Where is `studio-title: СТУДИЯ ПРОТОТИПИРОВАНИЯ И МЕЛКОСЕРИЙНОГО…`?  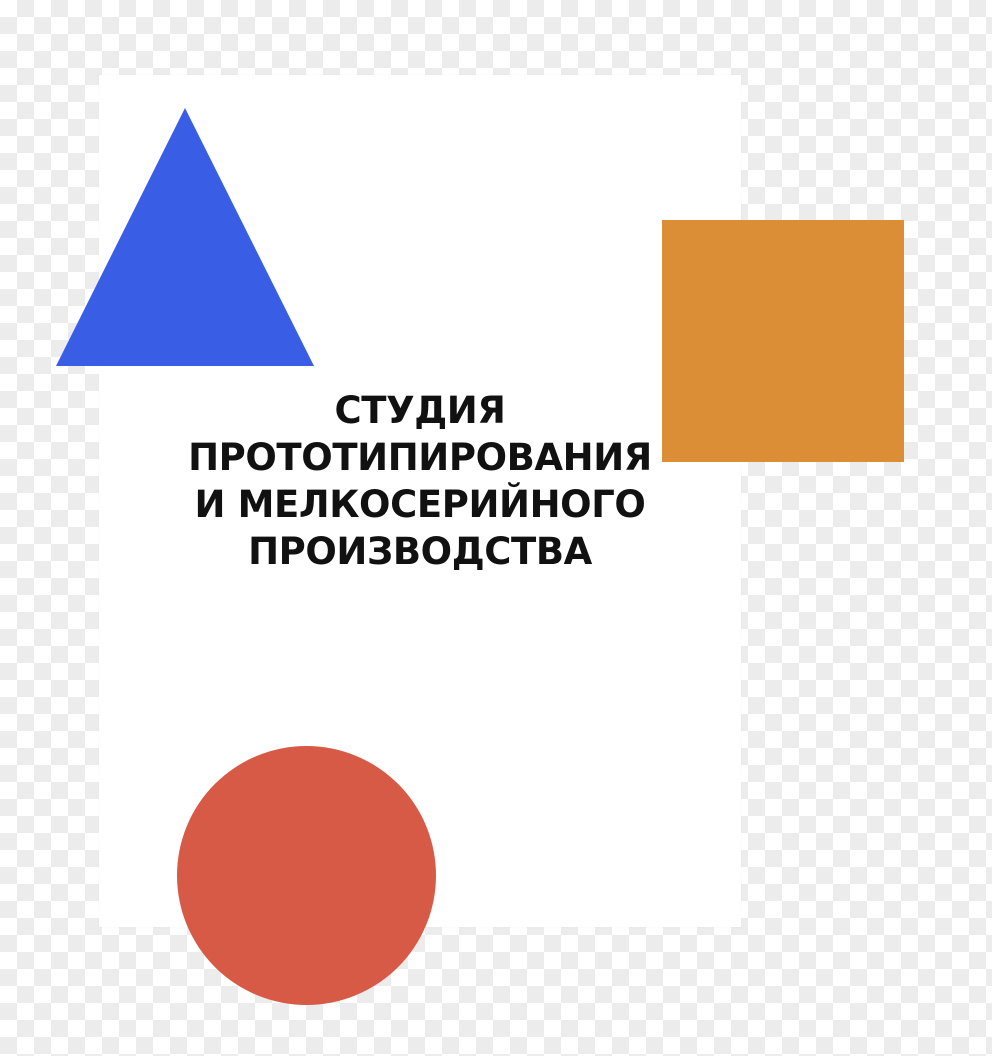 studio-title: СТУДИЯ ПРОТОТИПИРОВАНИЯ И МЕЛКОСЕРИЙНОГО… is located at coordinates (420, 481).